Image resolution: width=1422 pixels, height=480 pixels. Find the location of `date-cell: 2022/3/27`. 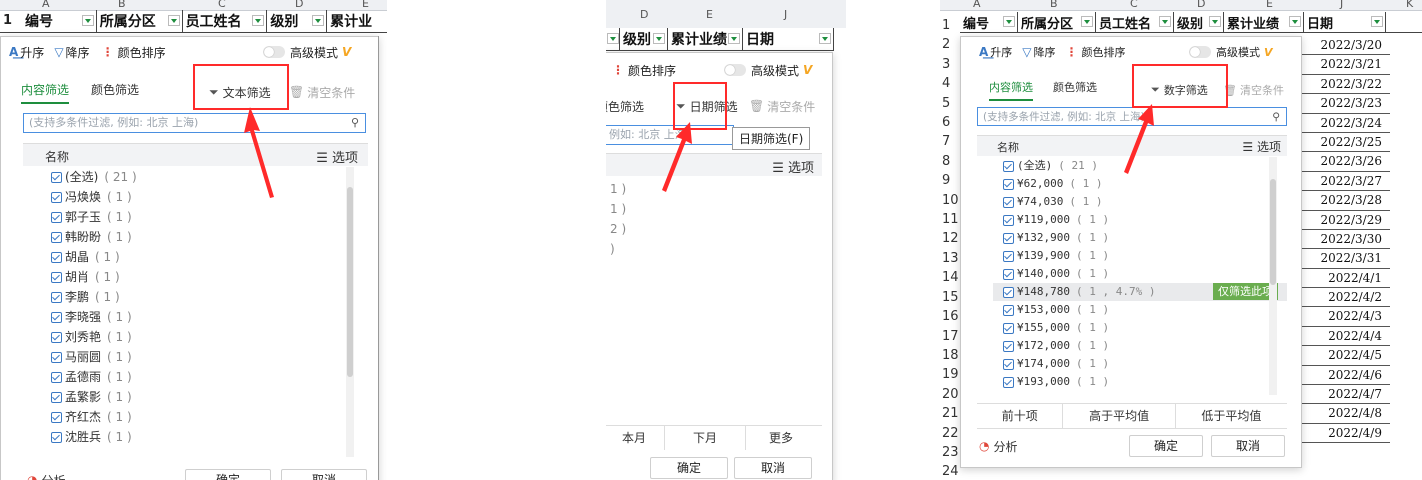

date-cell: 2022/3/27 is located at coordinates (1345, 182).